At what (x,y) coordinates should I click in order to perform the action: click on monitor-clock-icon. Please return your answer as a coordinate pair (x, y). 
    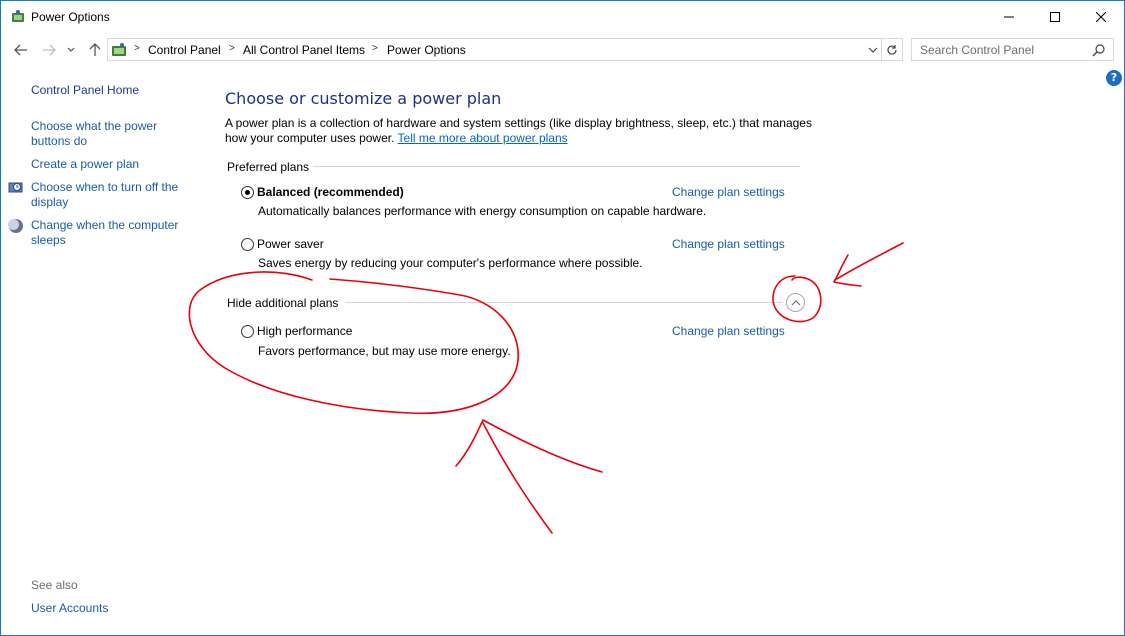
    Looking at the image, I should click on (15, 187).